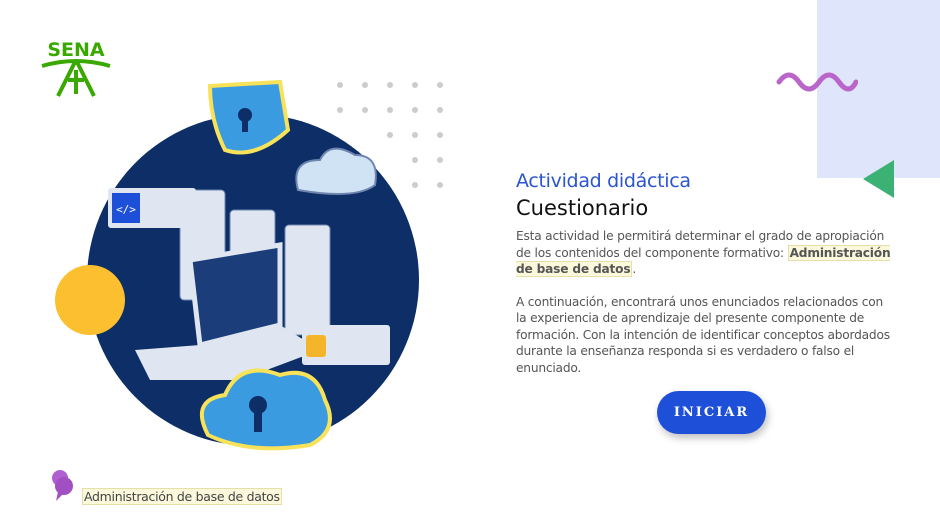 This screenshot has height=528, width=940. What do you see at coordinates (90, 300) in the screenshot?
I see `yellow-circle` at bounding box center [90, 300].